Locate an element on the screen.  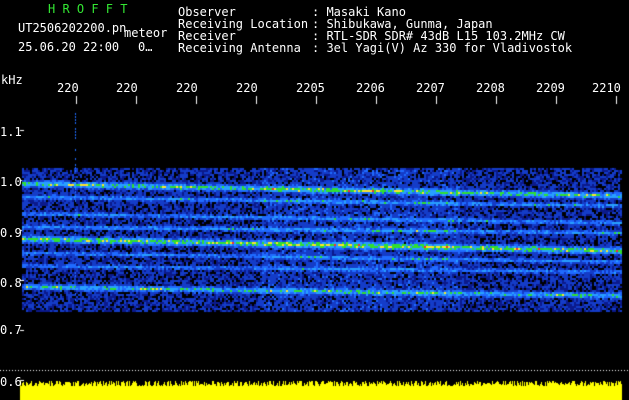
y-tick-label: 0.6 is located at coordinates (11, 382).